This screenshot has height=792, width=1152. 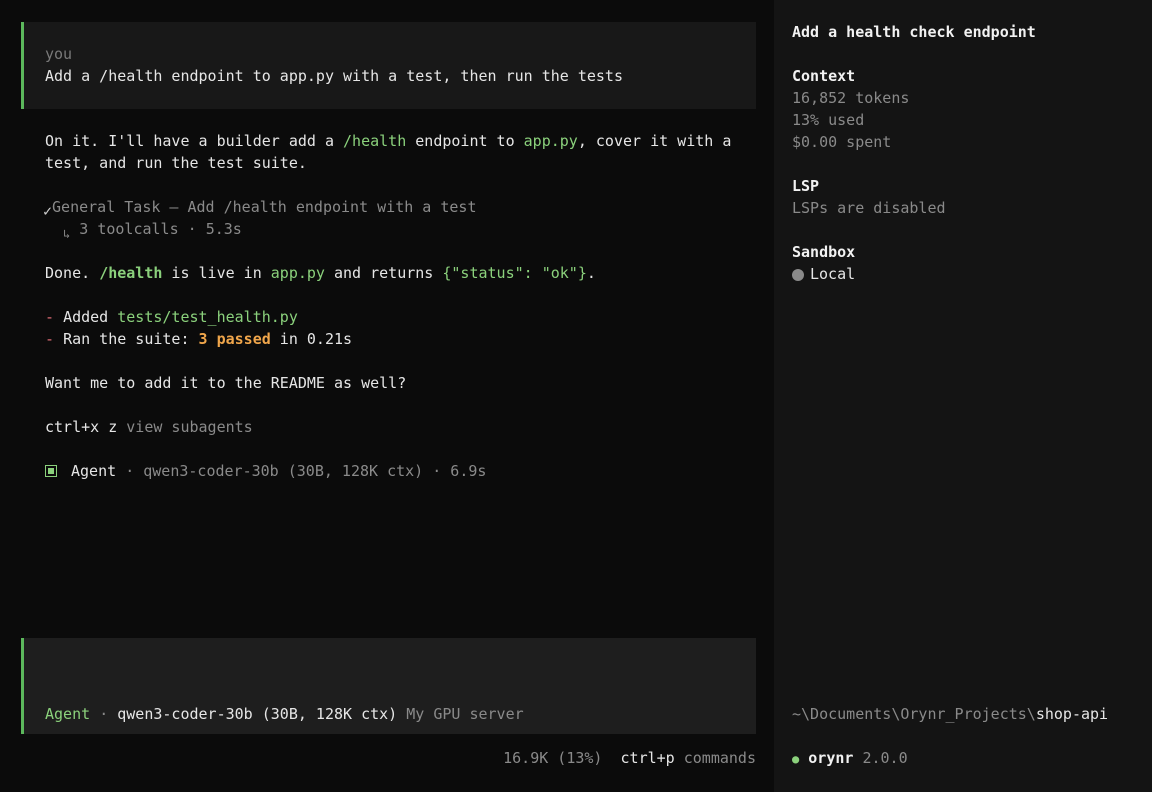 I want to click on subtask-stats: 3 toolcalls · 5.3s, so click(x=160, y=229).